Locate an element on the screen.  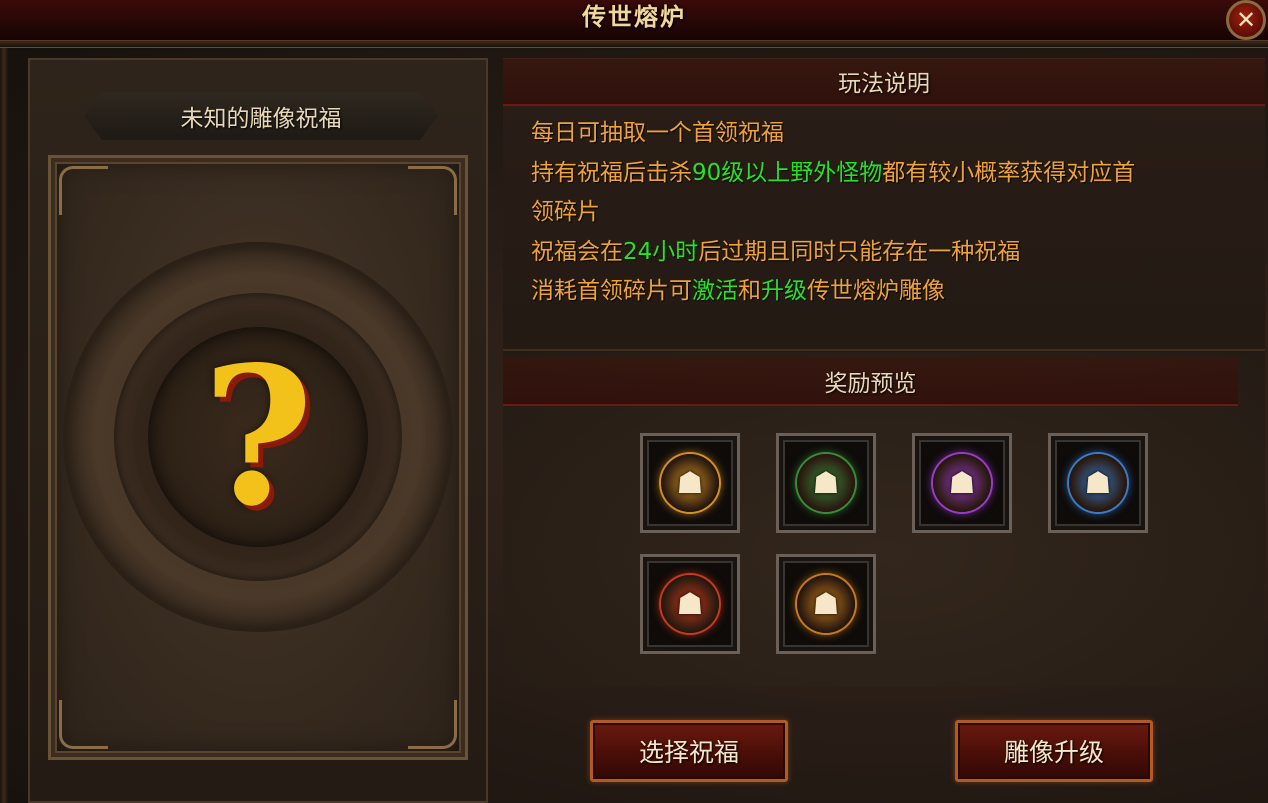
rule-highlight: 升级 is located at coordinates (784, 291).